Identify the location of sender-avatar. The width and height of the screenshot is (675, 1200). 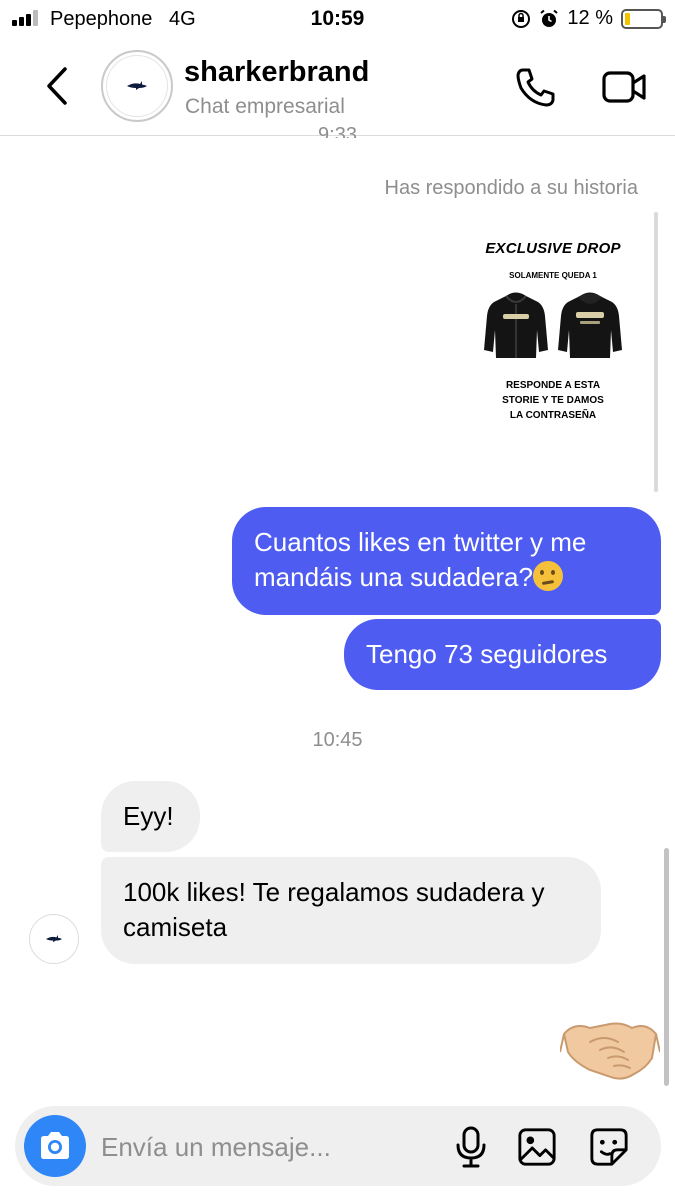
(54, 939).